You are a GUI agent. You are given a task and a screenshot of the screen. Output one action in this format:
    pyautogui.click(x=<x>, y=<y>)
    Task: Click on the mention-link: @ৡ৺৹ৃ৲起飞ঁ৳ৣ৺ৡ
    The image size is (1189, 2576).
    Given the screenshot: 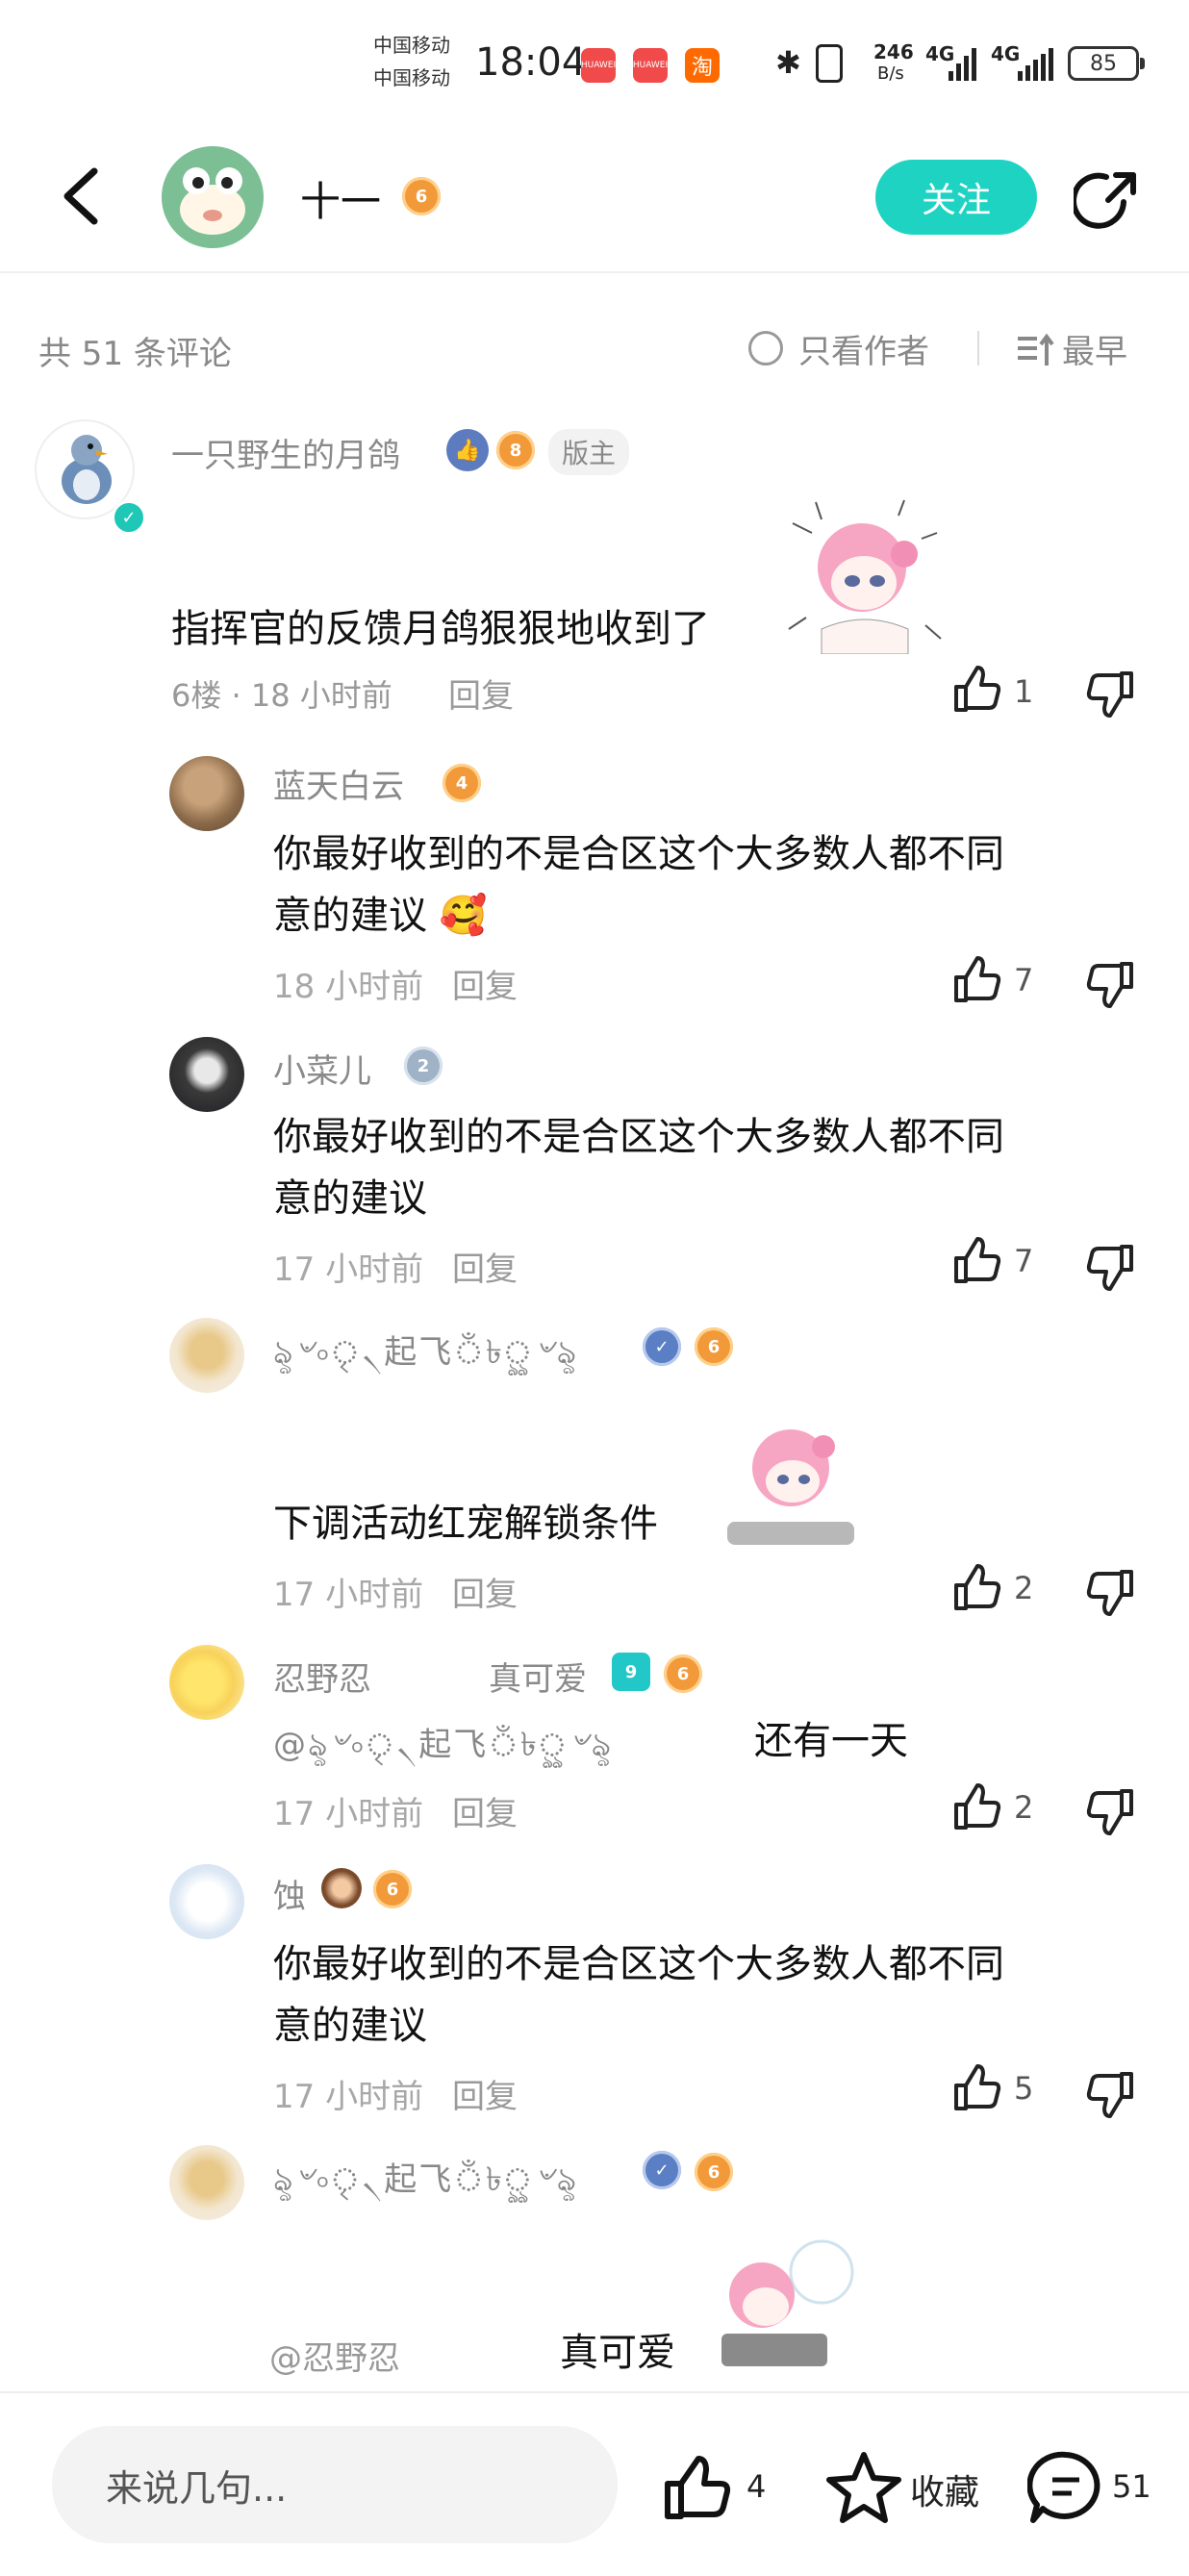 What is the action you would take?
    pyautogui.click(x=443, y=1747)
    